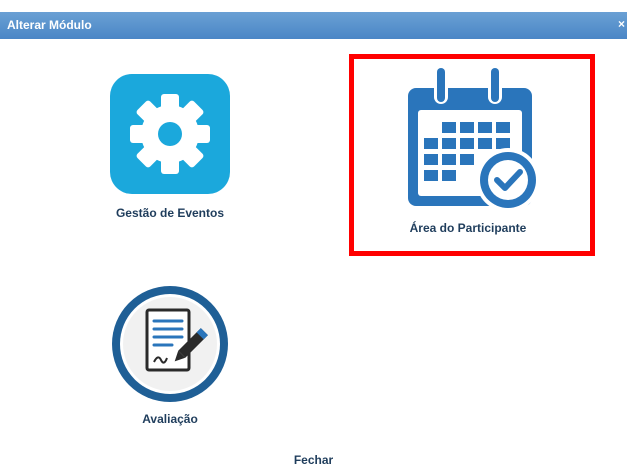 This screenshot has height=466, width=627. Describe the element at coordinates (474, 139) in the screenshot. I see `calendar-check-icon` at that location.